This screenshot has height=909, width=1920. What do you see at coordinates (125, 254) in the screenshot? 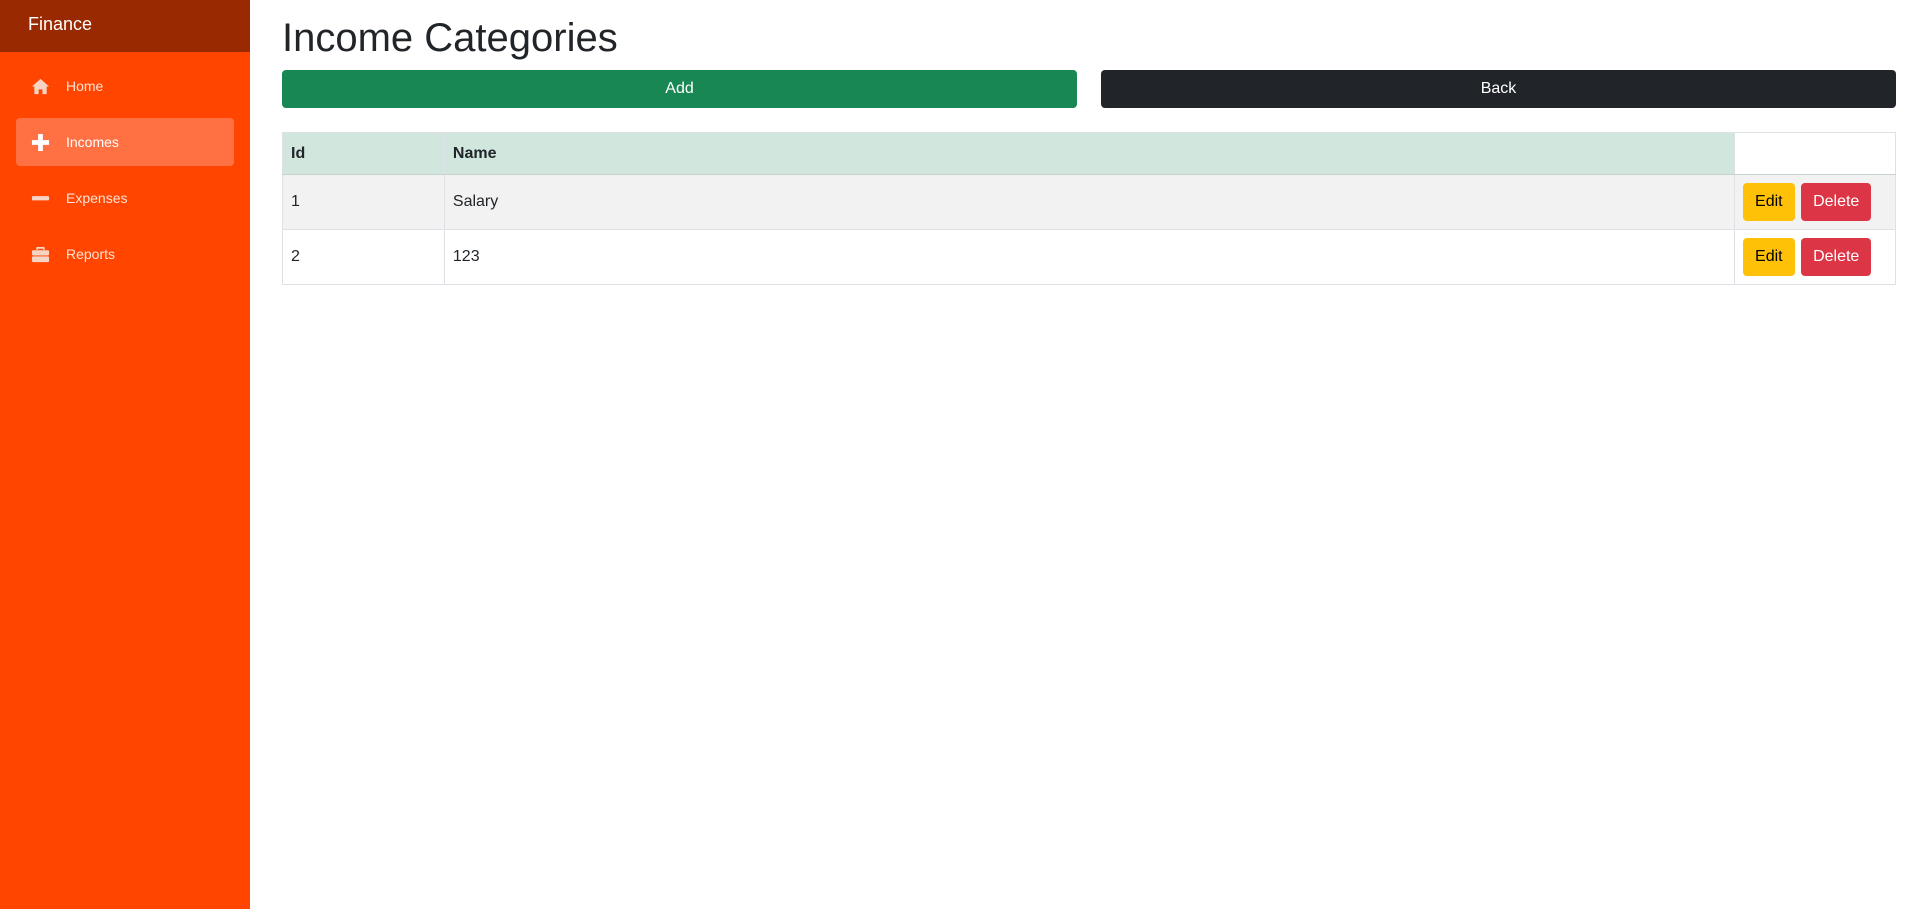
I see `sidebar-item-reports: Reports` at bounding box center [125, 254].